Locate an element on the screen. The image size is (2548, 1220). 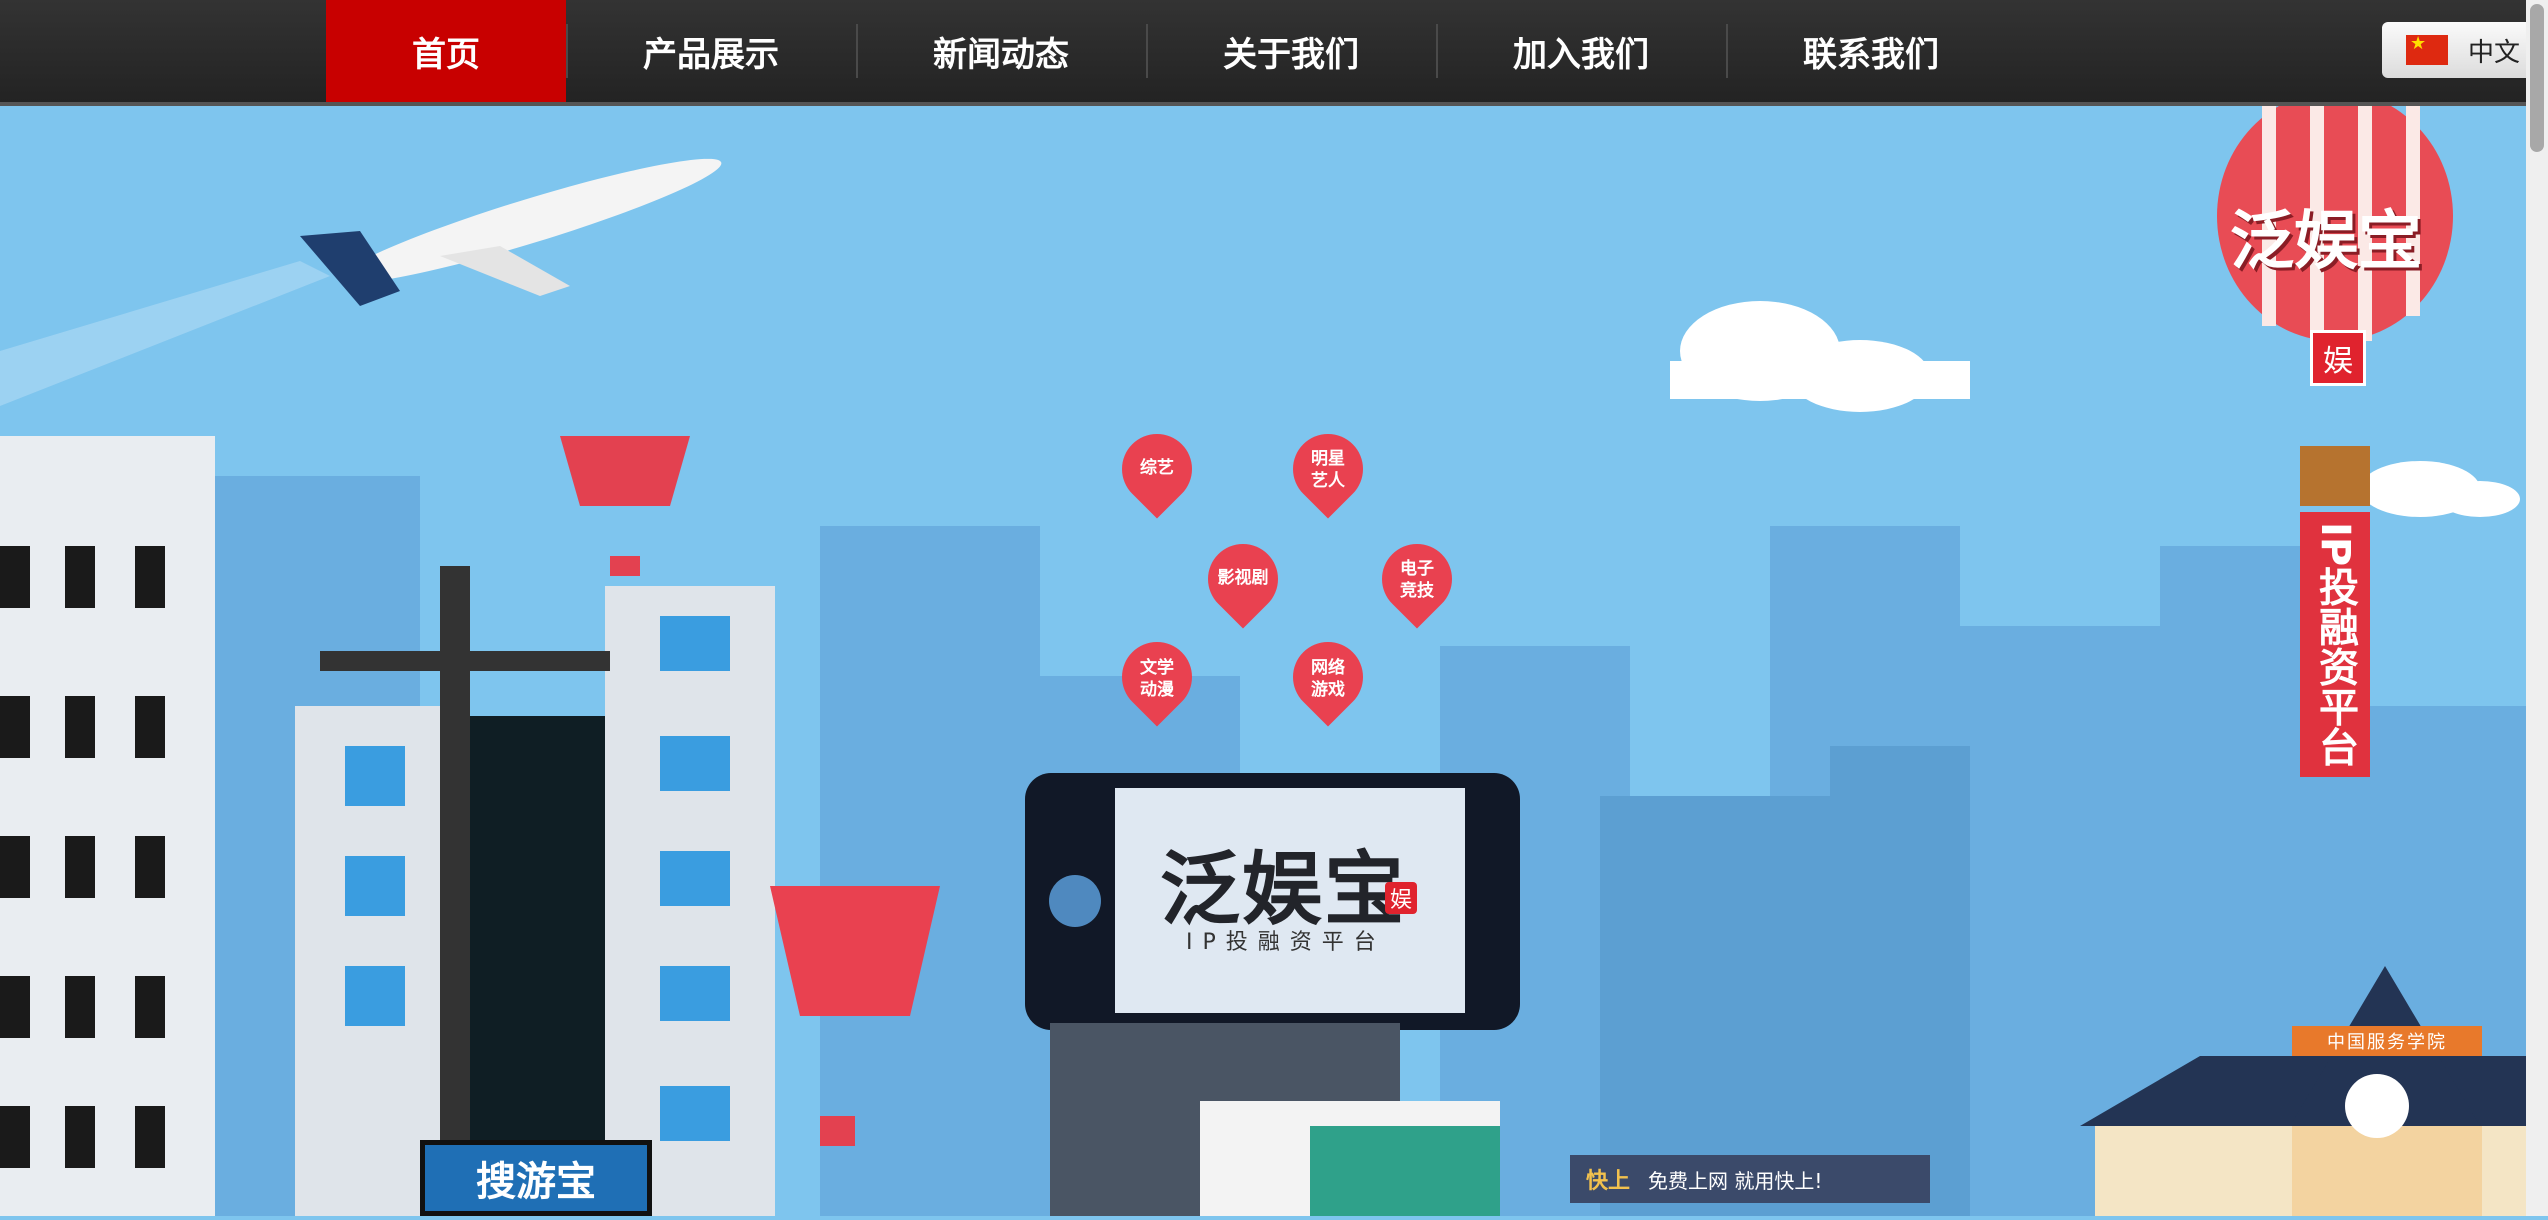
pin-label-celebrity: 明星 艺人 is located at coordinates (1328, 470).